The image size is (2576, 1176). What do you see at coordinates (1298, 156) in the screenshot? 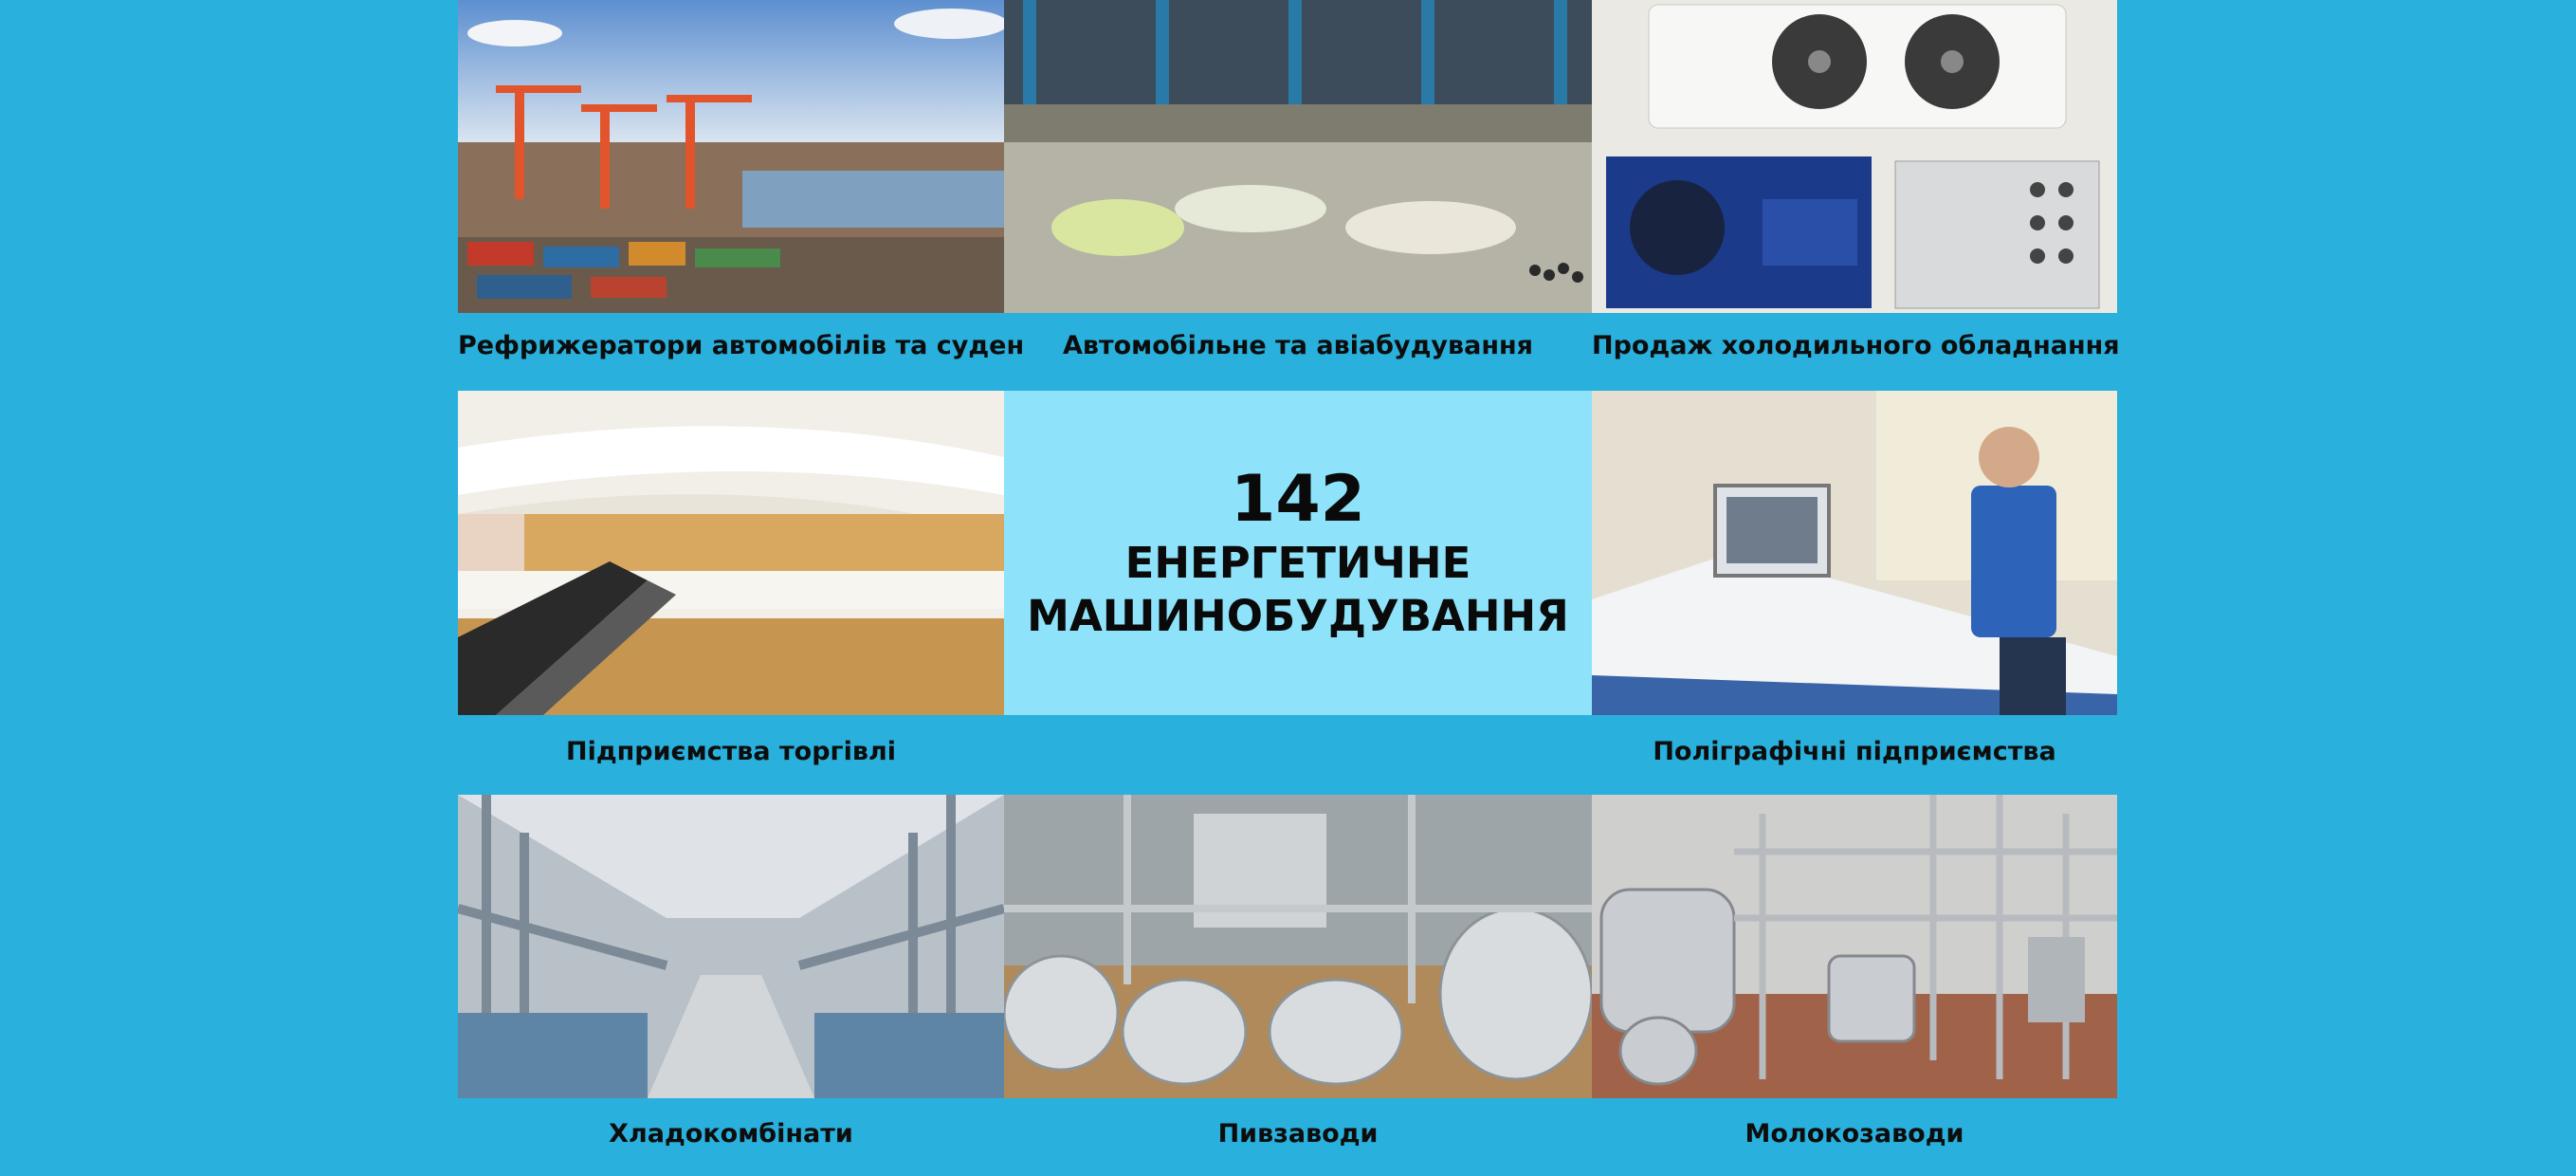
I see `aircraft-factory-image` at bounding box center [1298, 156].